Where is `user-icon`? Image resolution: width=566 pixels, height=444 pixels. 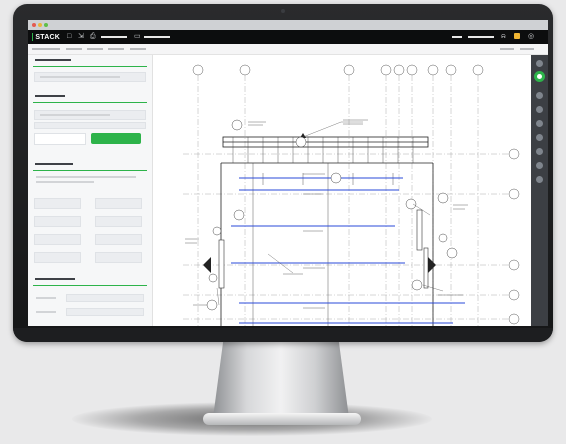 user-icon is located at coordinates (517, 36).